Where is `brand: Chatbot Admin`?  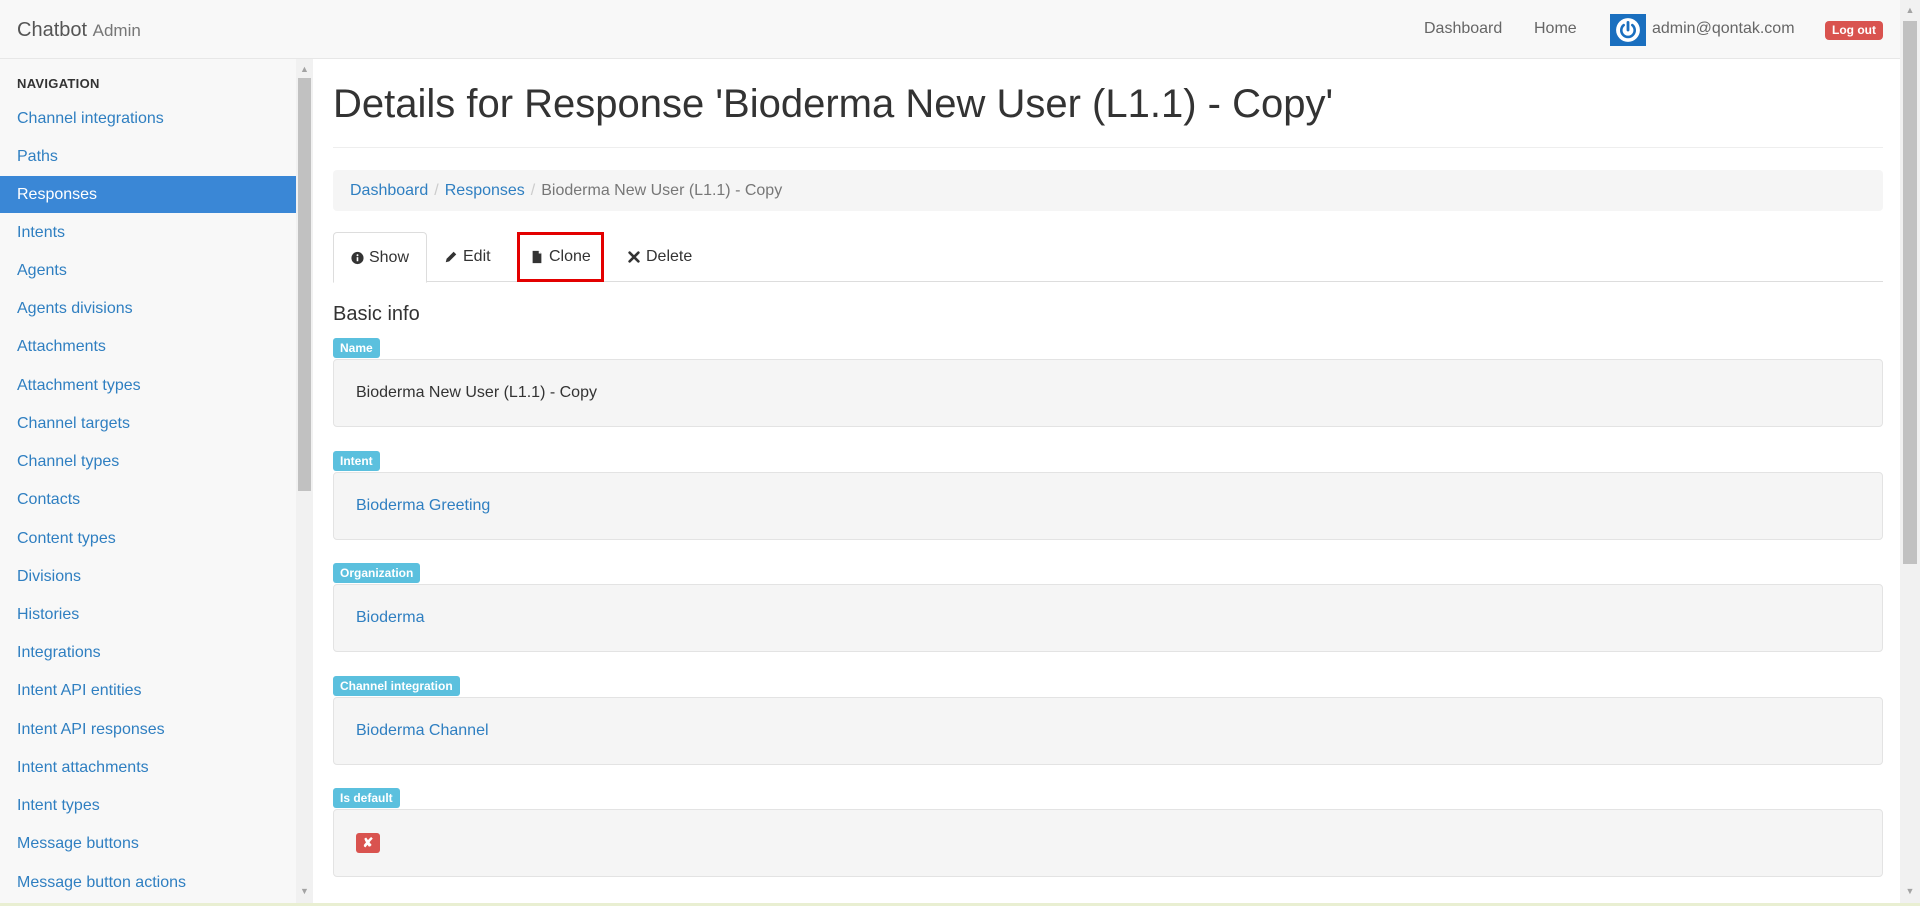 brand: Chatbot Admin is located at coordinates (79, 30).